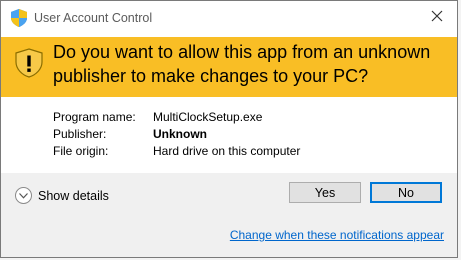 The height and width of the screenshot is (260, 461). I want to click on detail-value: MultiClockSetup.exe, so click(208, 117).